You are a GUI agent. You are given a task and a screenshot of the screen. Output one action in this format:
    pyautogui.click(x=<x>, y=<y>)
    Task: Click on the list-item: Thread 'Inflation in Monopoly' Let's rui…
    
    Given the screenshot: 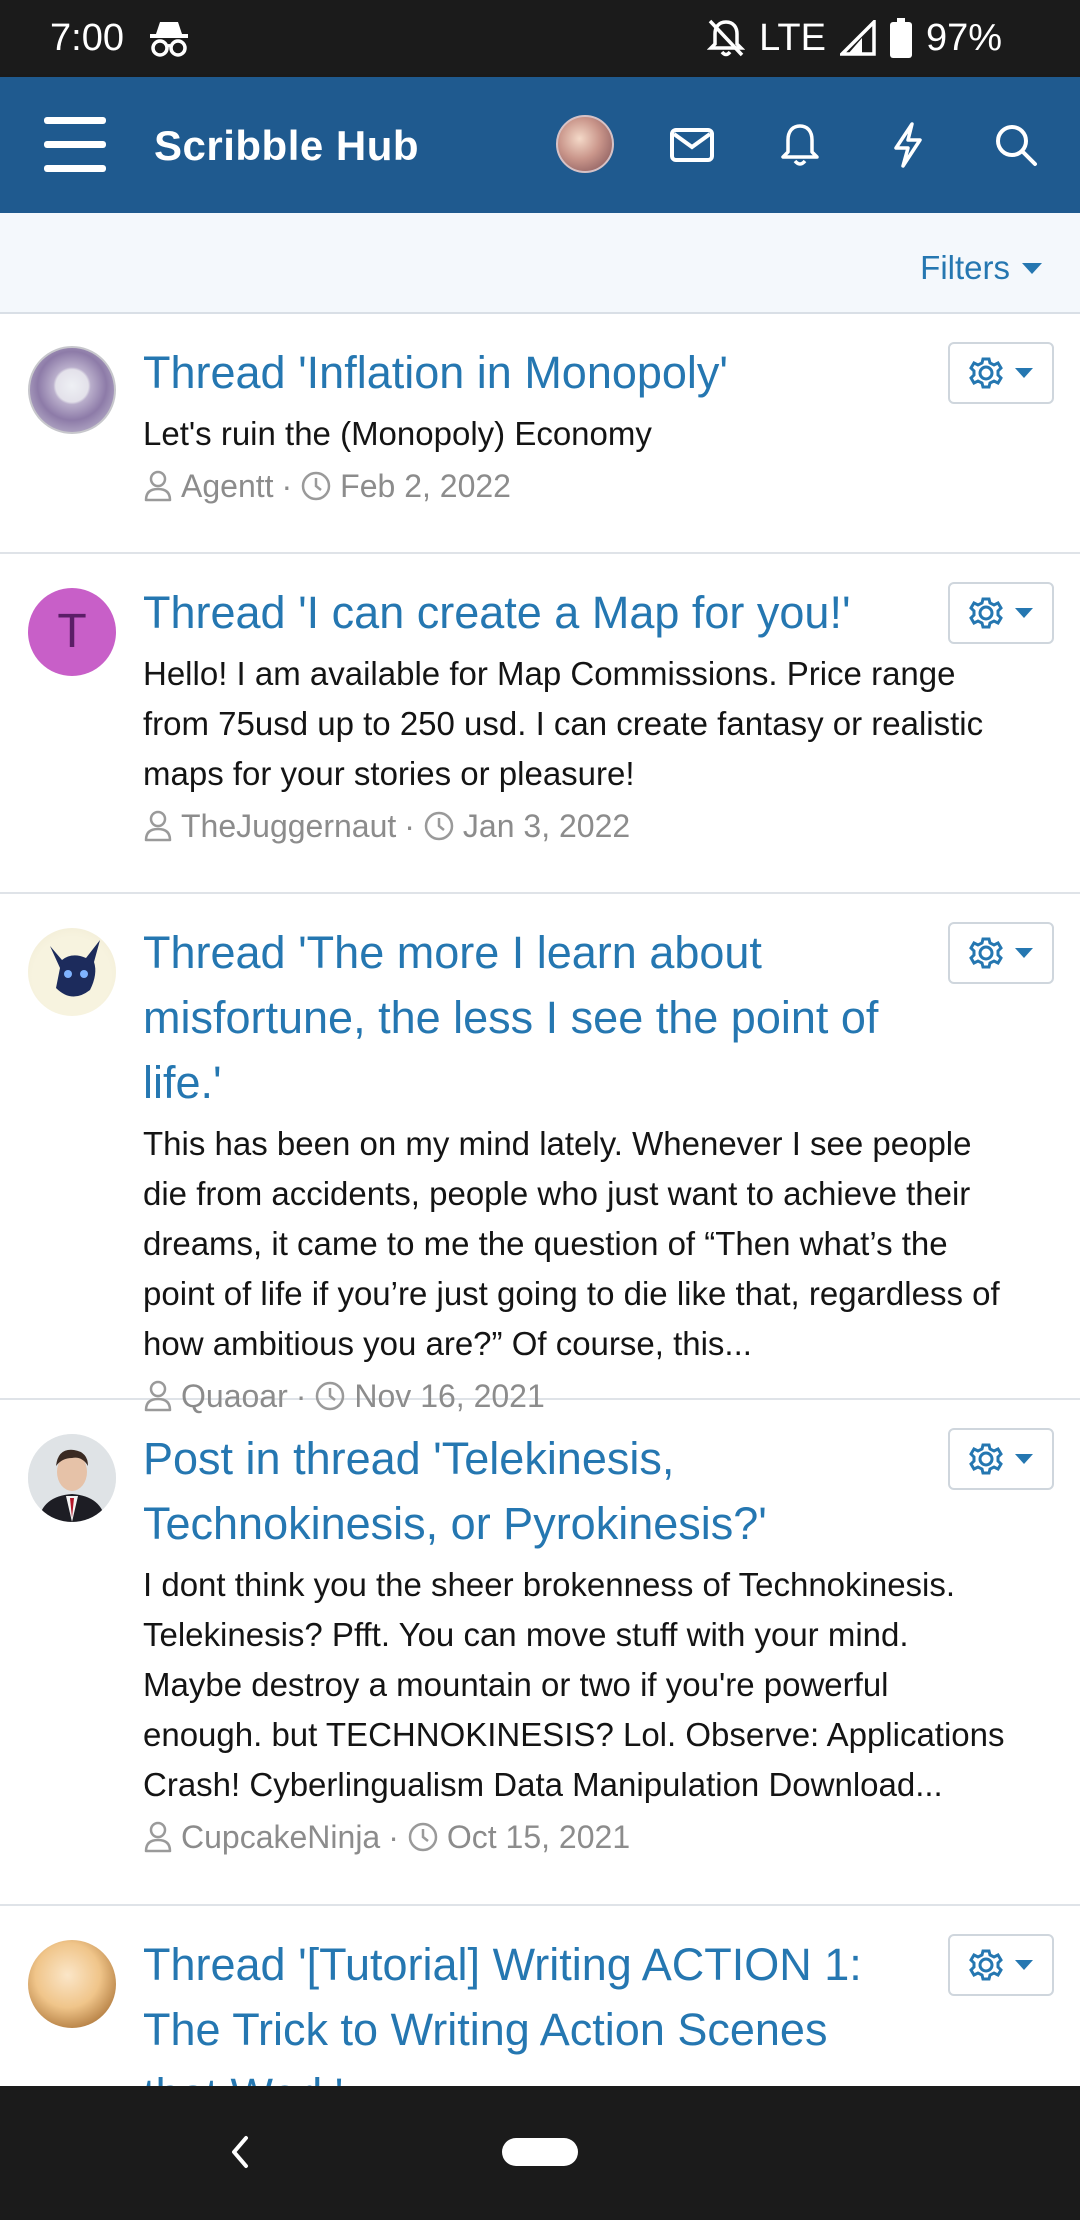 What is the action you would take?
    pyautogui.click(x=540, y=434)
    